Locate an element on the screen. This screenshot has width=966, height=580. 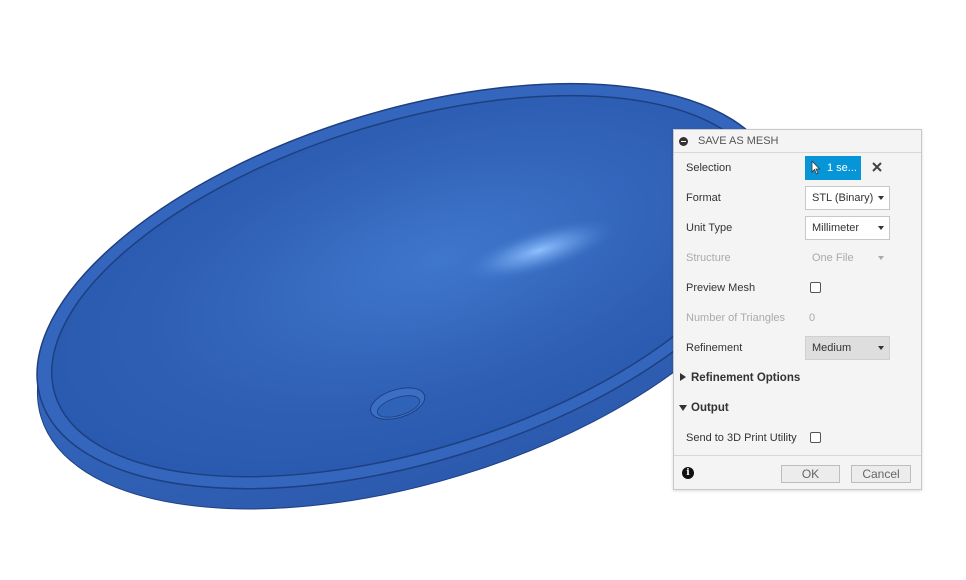
dialog-header: SAVE AS MESH is located at coordinates (797, 141).